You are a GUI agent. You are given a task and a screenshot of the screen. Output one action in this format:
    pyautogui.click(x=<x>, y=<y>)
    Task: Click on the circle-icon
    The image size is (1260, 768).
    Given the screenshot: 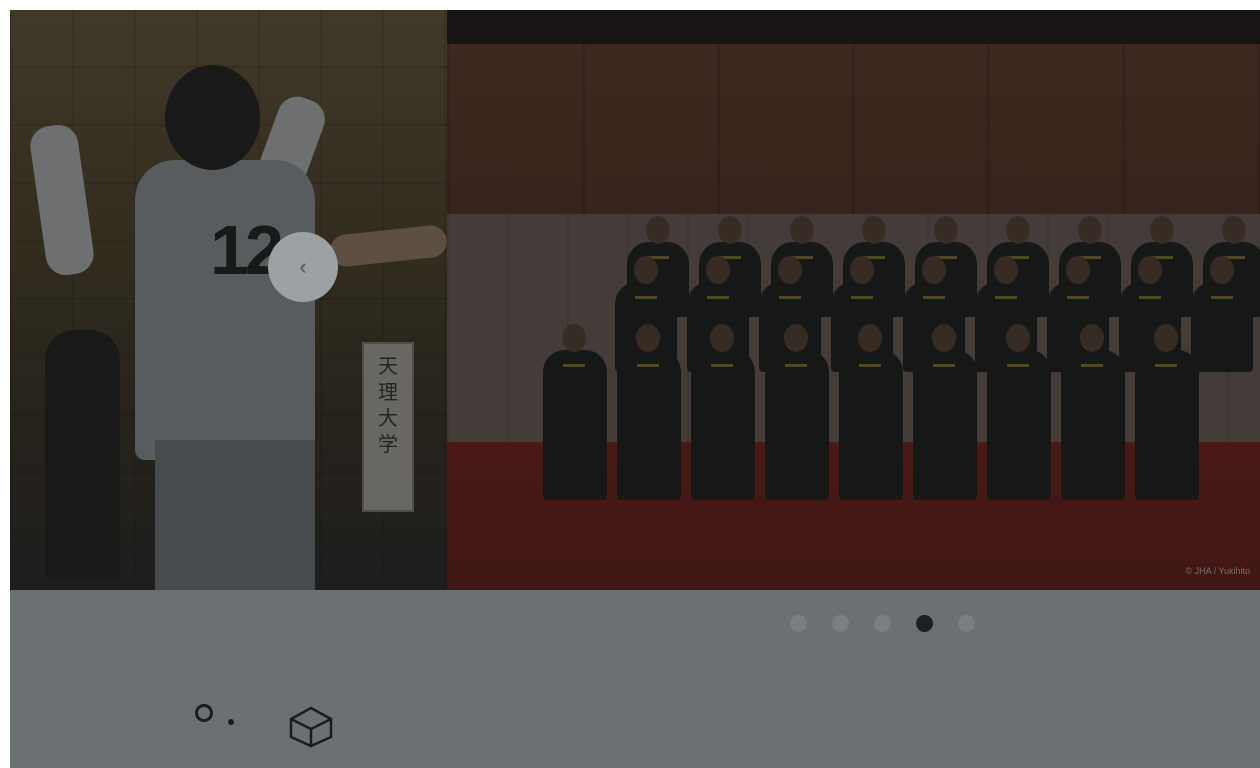 What is the action you would take?
    pyautogui.click(x=204, y=713)
    